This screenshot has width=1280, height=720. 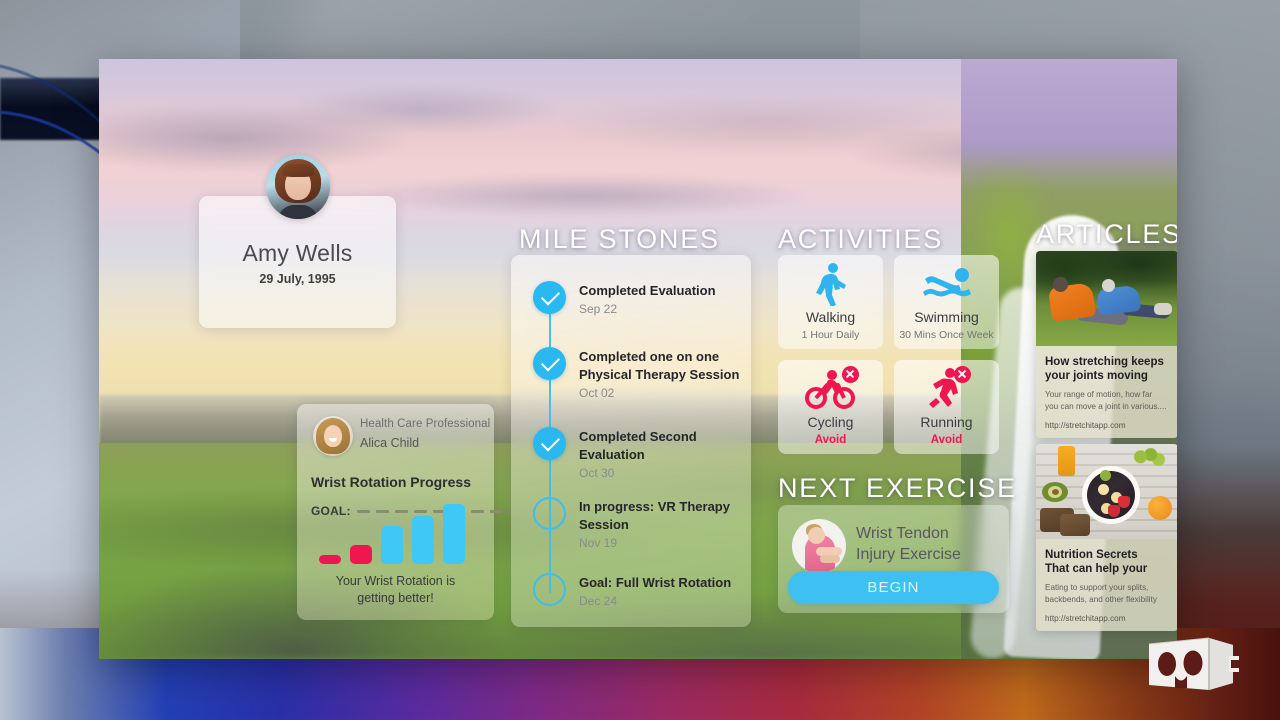 What do you see at coordinates (1066, 461) in the screenshot?
I see `article-juice-glass` at bounding box center [1066, 461].